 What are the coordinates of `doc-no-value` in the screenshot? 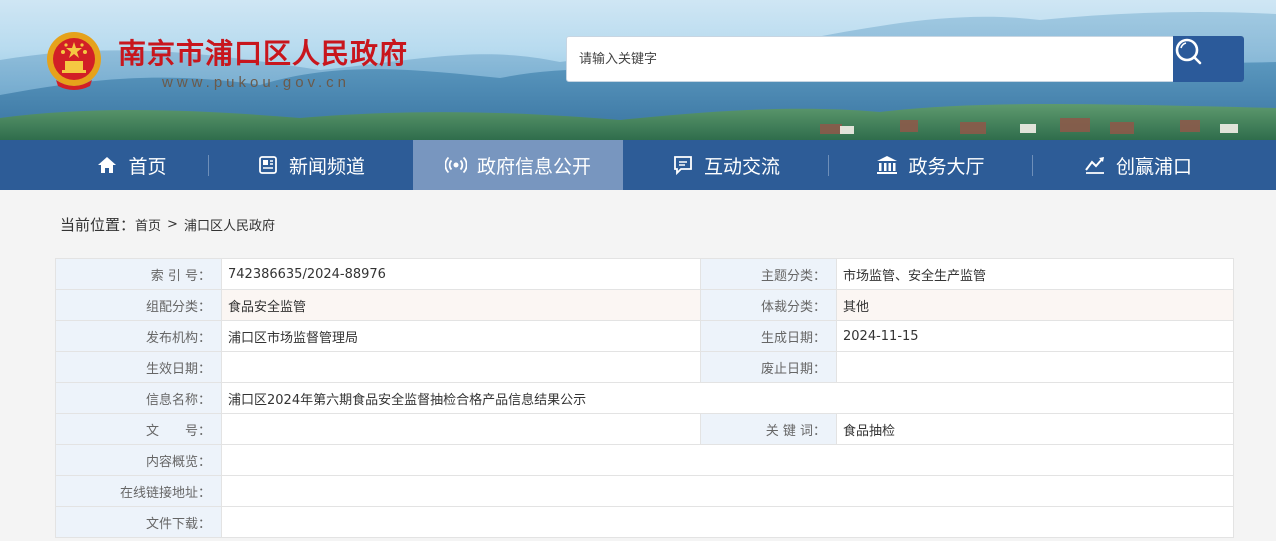 It's located at (461, 429).